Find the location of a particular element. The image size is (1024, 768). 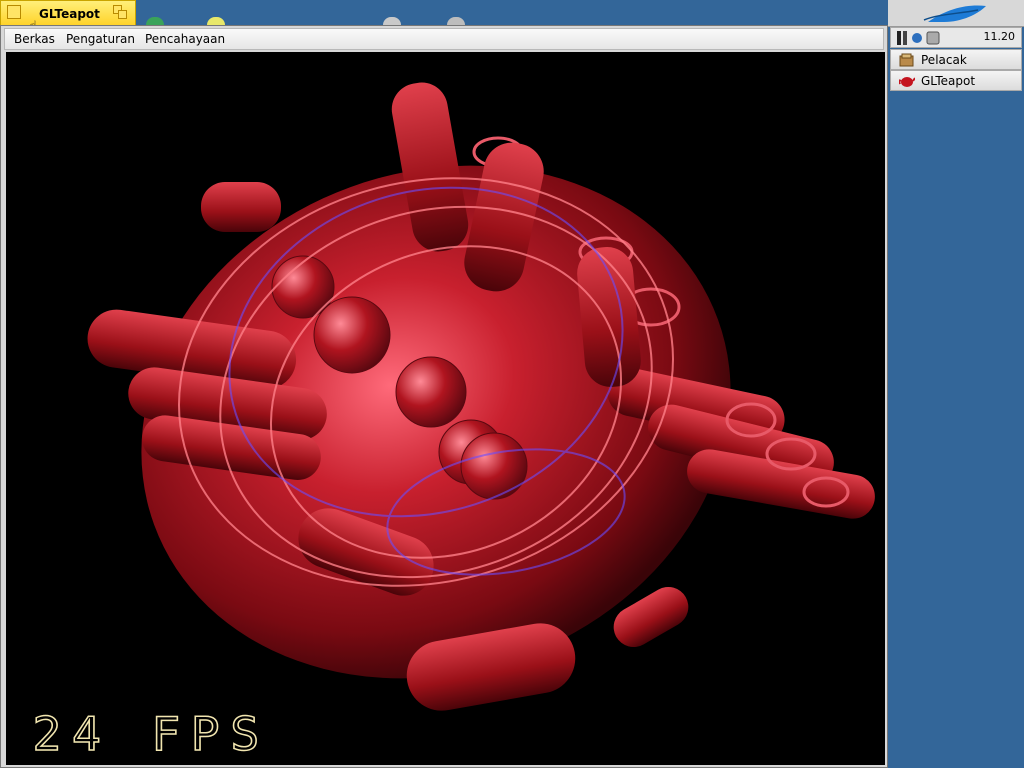

window-tab: GLTeapot ☝ is located at coordinates (68, 17).